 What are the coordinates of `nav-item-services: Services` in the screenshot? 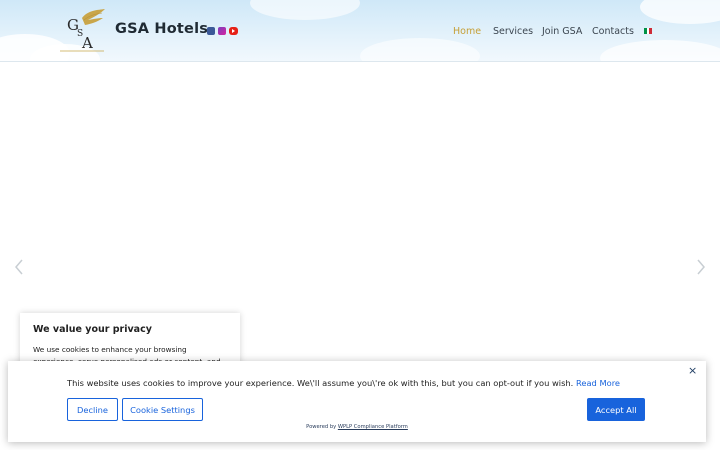 It's located at (513, 31).